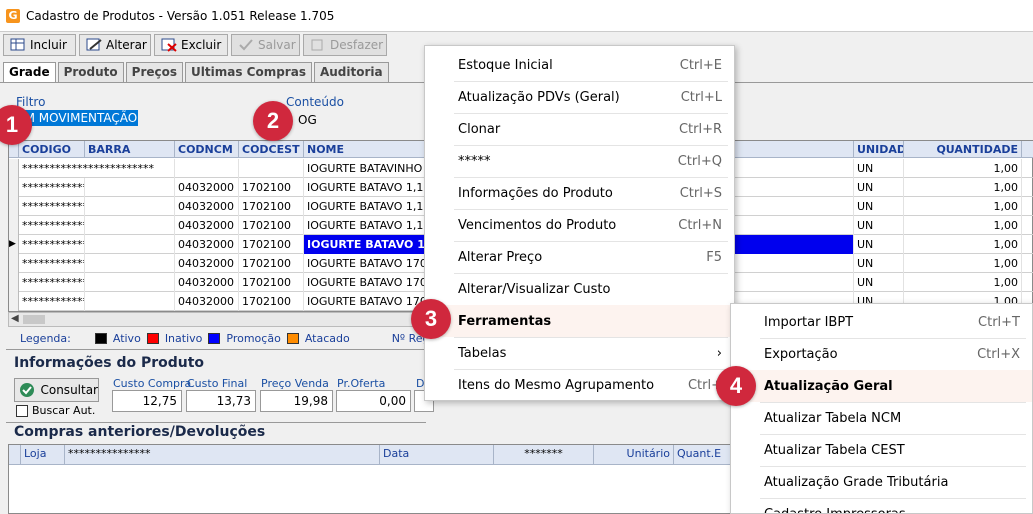 Image resolution: width=1033 pixels, height=514 pixels. Describe the element at coordinates (351, 72) in the screenshot. I see `tab-auditoria: Auditoria` at that location.